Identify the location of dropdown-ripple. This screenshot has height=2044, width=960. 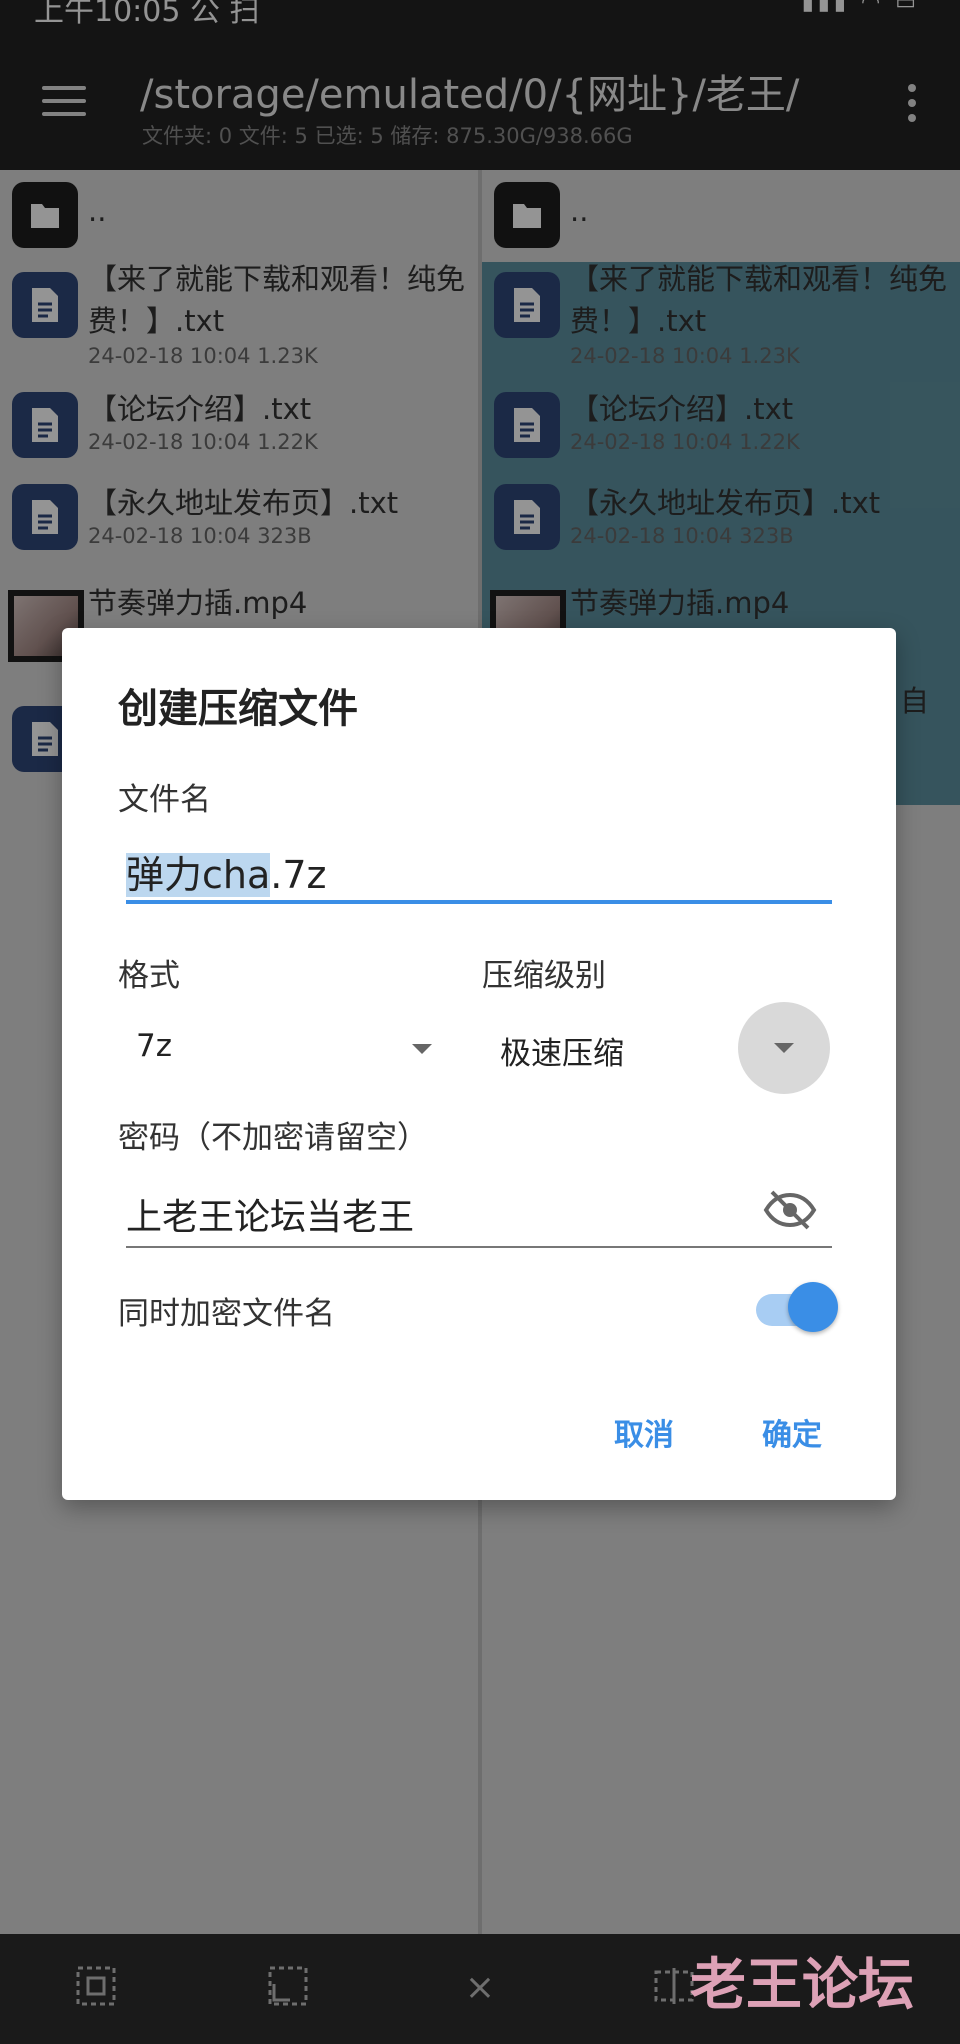
(784, 1048).